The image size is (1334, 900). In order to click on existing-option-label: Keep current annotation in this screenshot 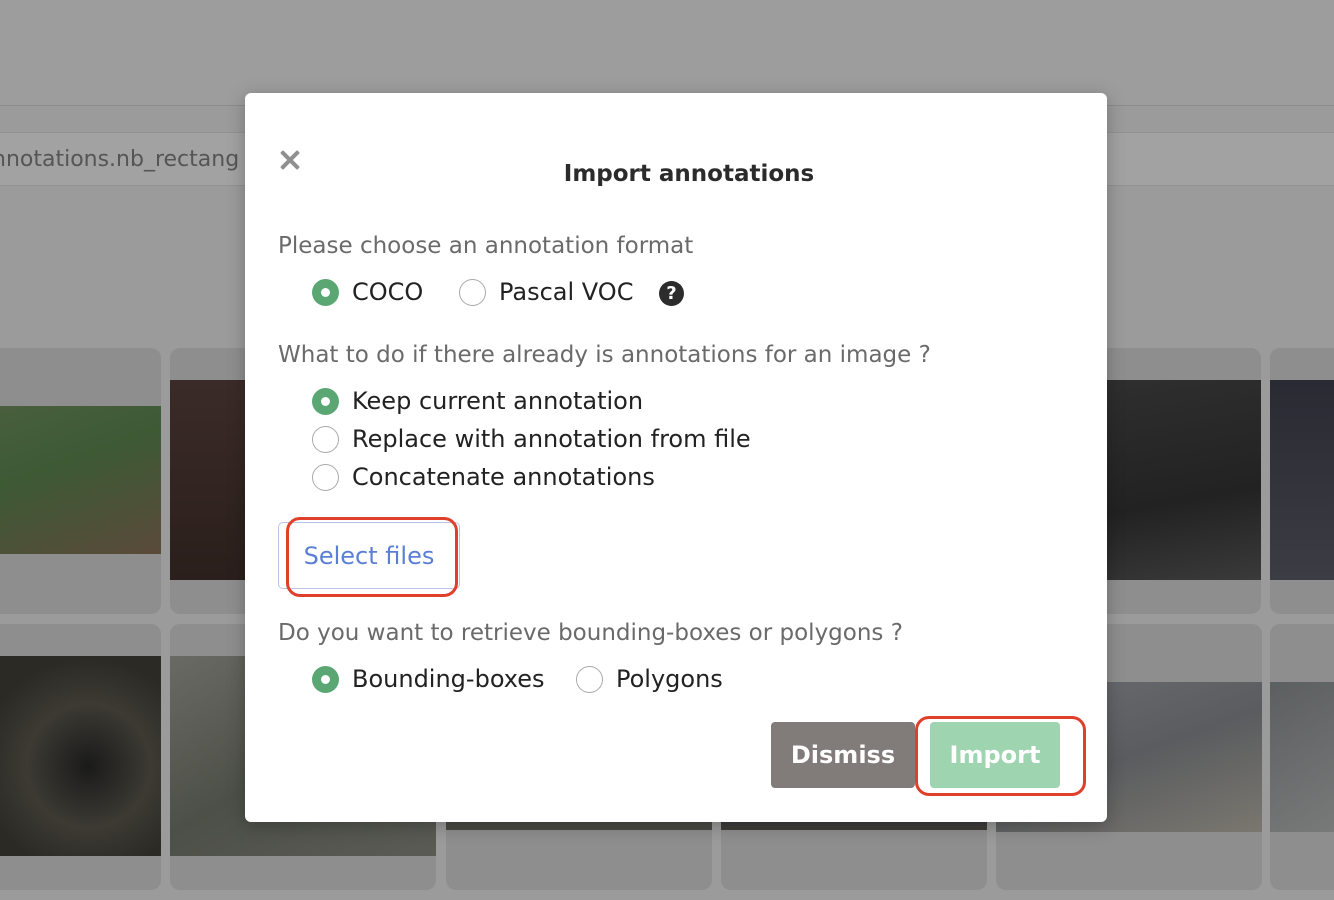, I will do `click(498, 401)`.